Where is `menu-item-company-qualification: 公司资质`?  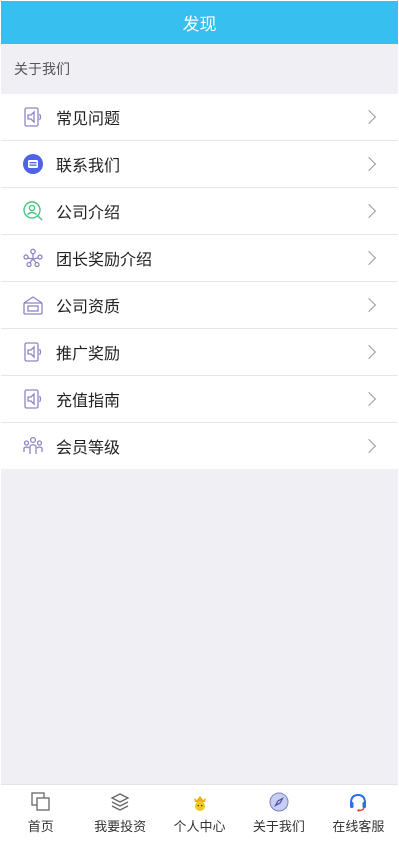
menu-item-company-qualification: 公司资质 is located at coordinates (199, 305).